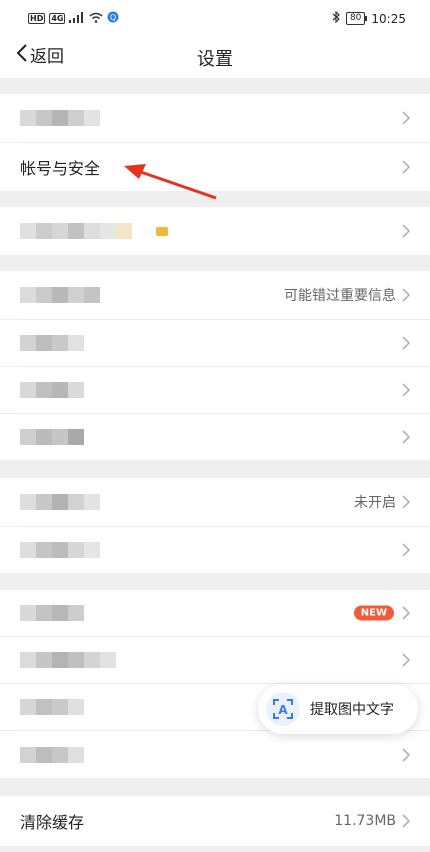  What do you see at coordinates (57, 18) in the screenshot?
I see `network-indicator: 4G` at bounding box center [57, 18].